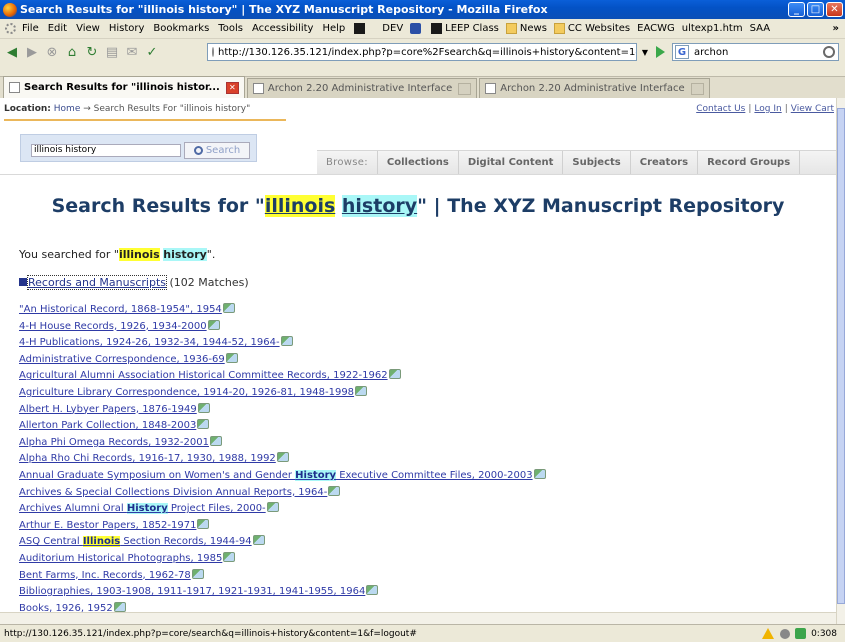  What do you see at coordinates (108, 409) in the screenshot?
I see `result-link: Albert H. Lybyer Papers, 1876-1949` at bounding box center [108, 409].